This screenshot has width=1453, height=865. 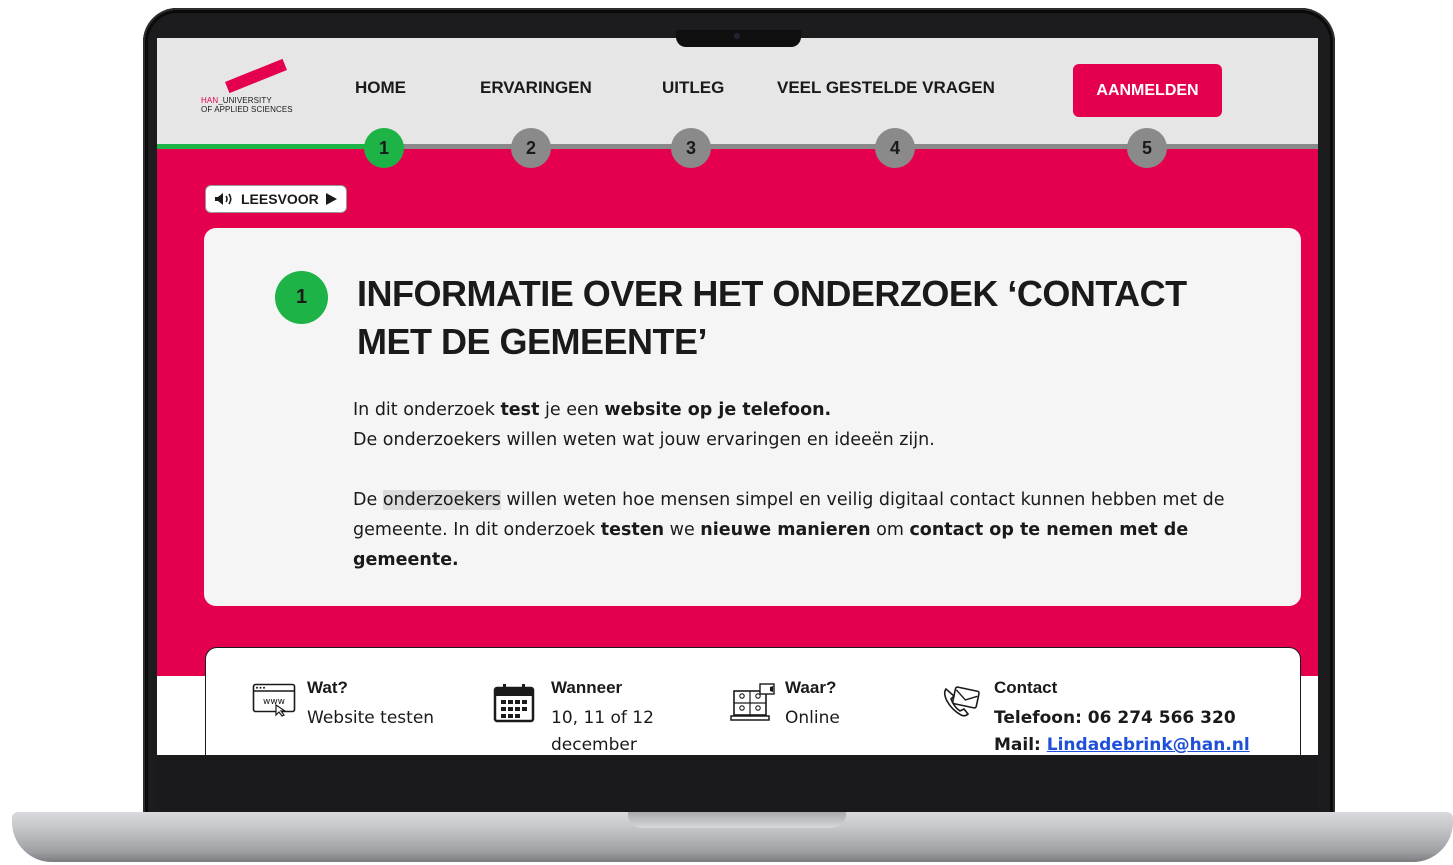 I want to click on han-logo: HAN_UNIVERSITY OF APPLIED SCIENCES, so click(x=252, y=93).